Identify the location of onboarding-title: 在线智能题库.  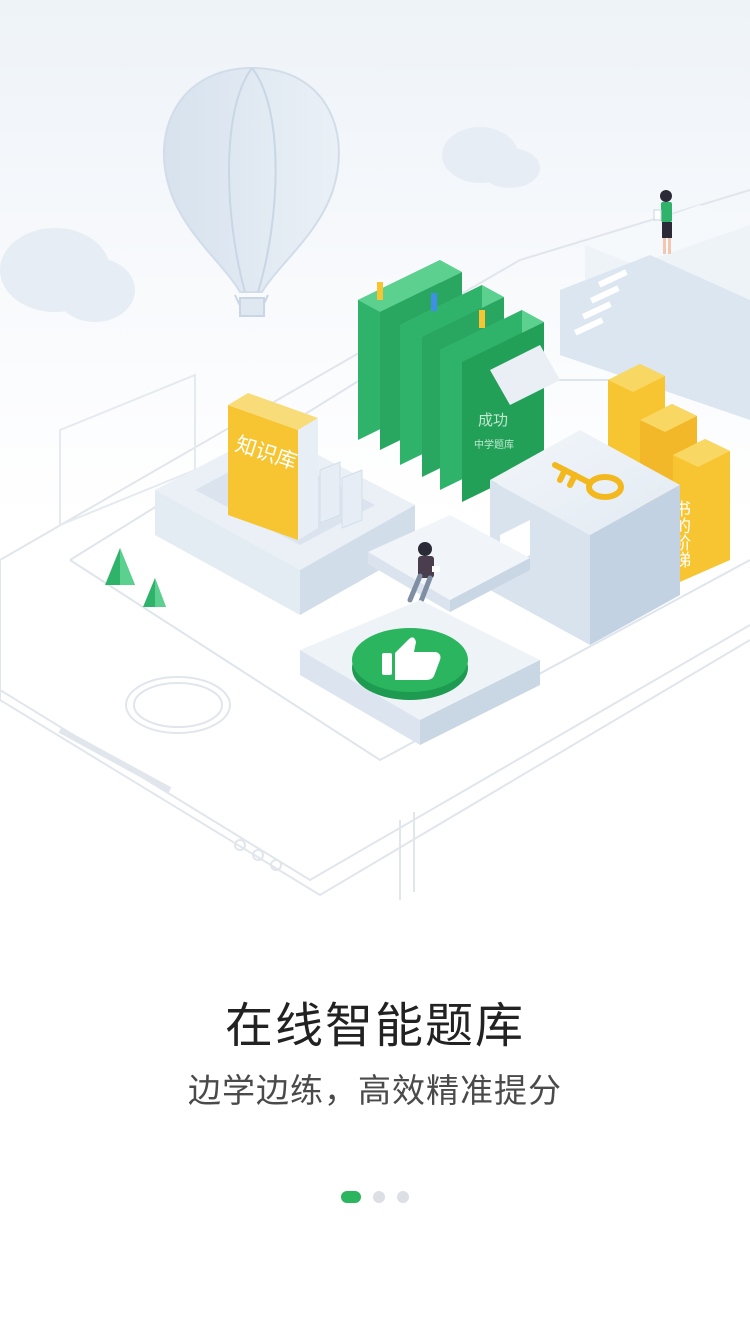
(374, 1026).